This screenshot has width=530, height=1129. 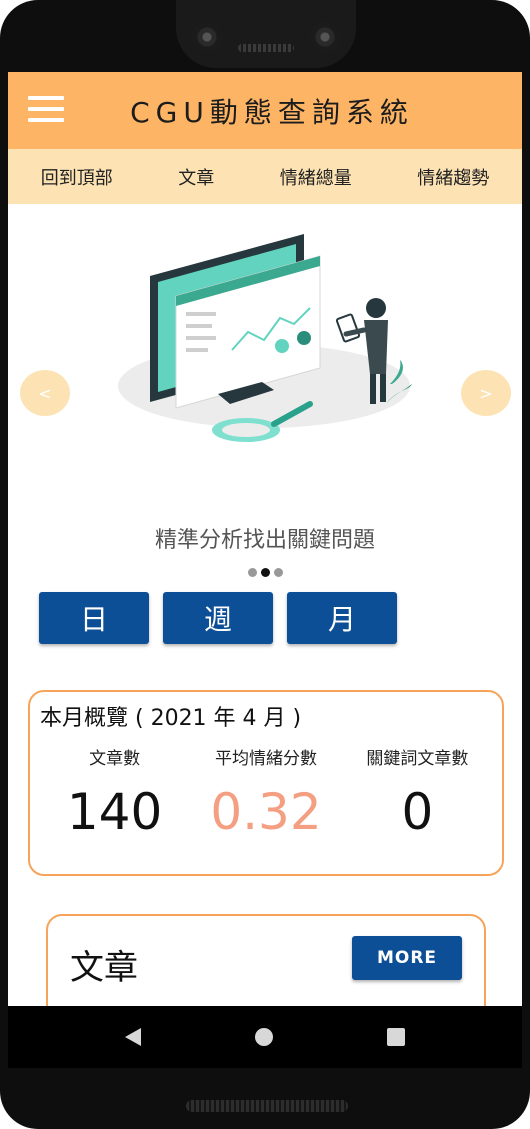 I want to click on app-bar: CGU動態查詢系統, so click(x=265, y=110).